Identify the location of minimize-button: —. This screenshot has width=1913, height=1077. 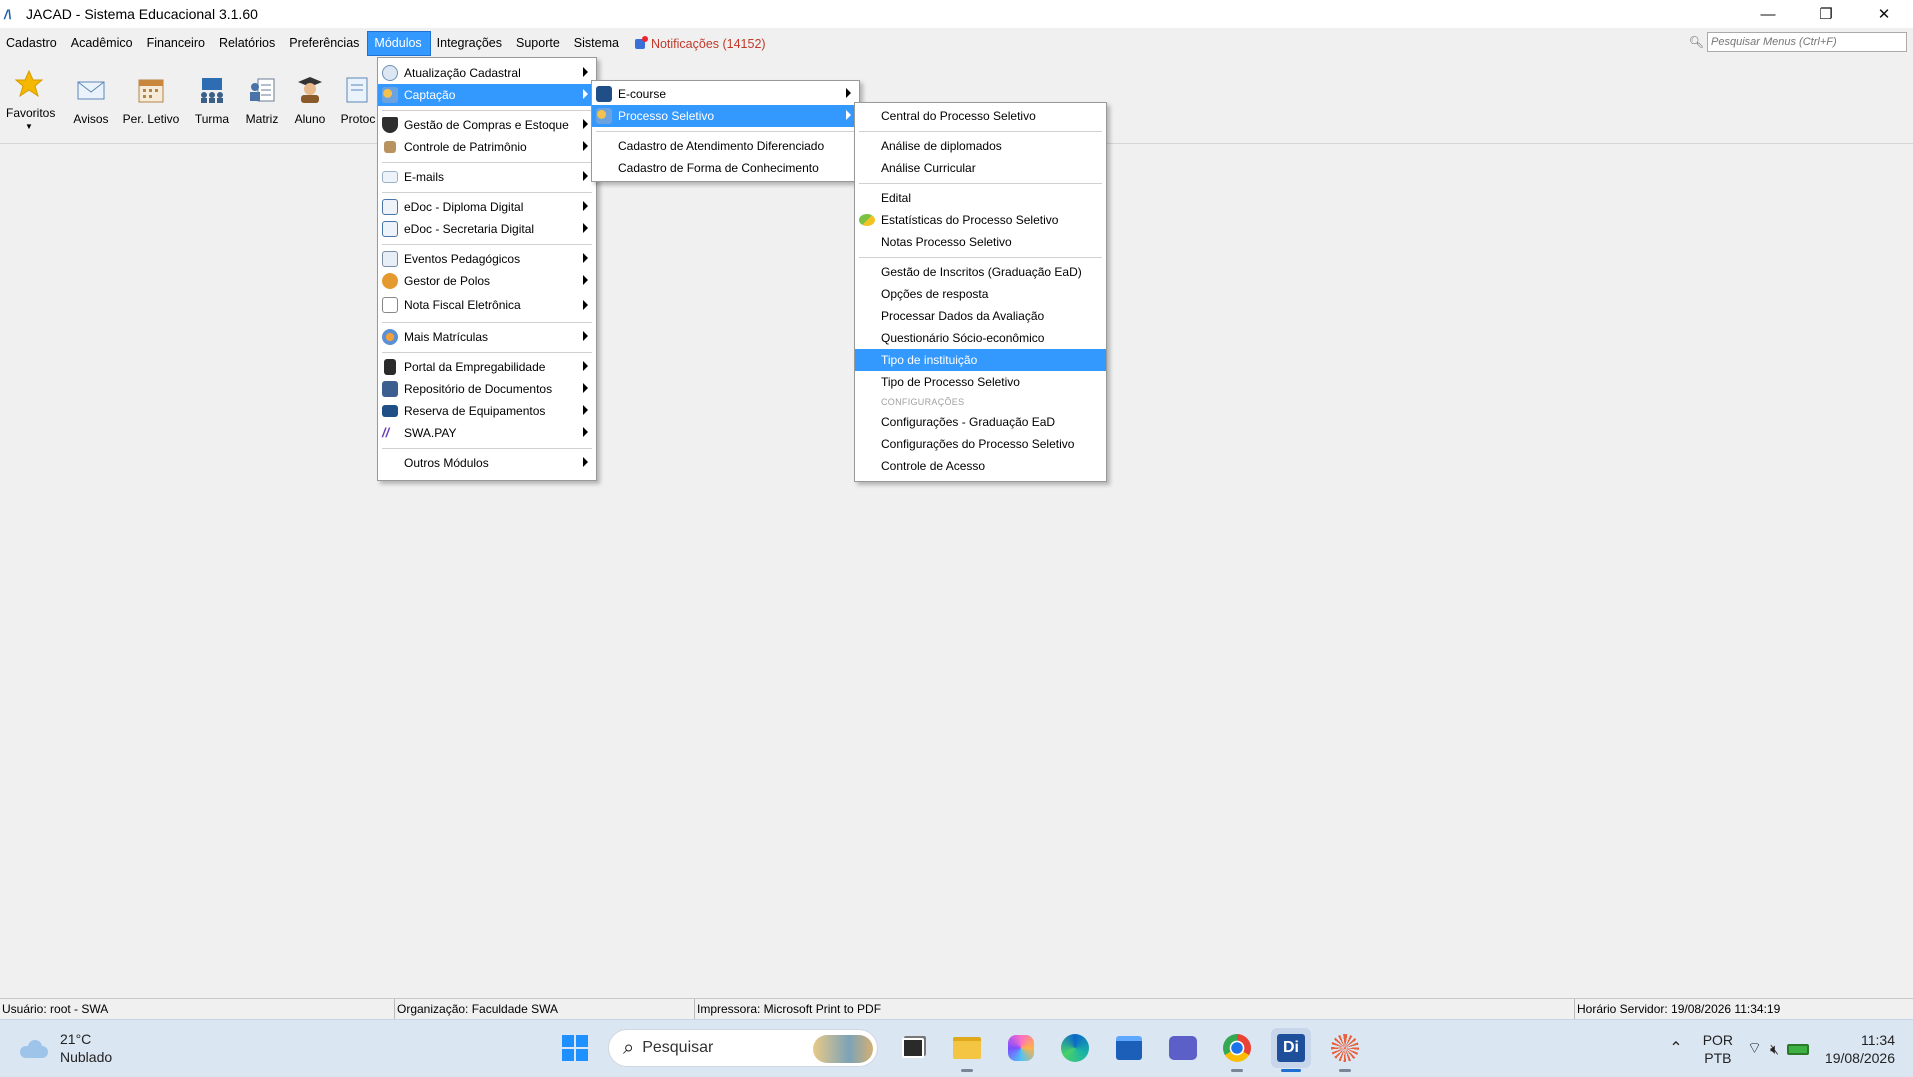
(1768, 14).